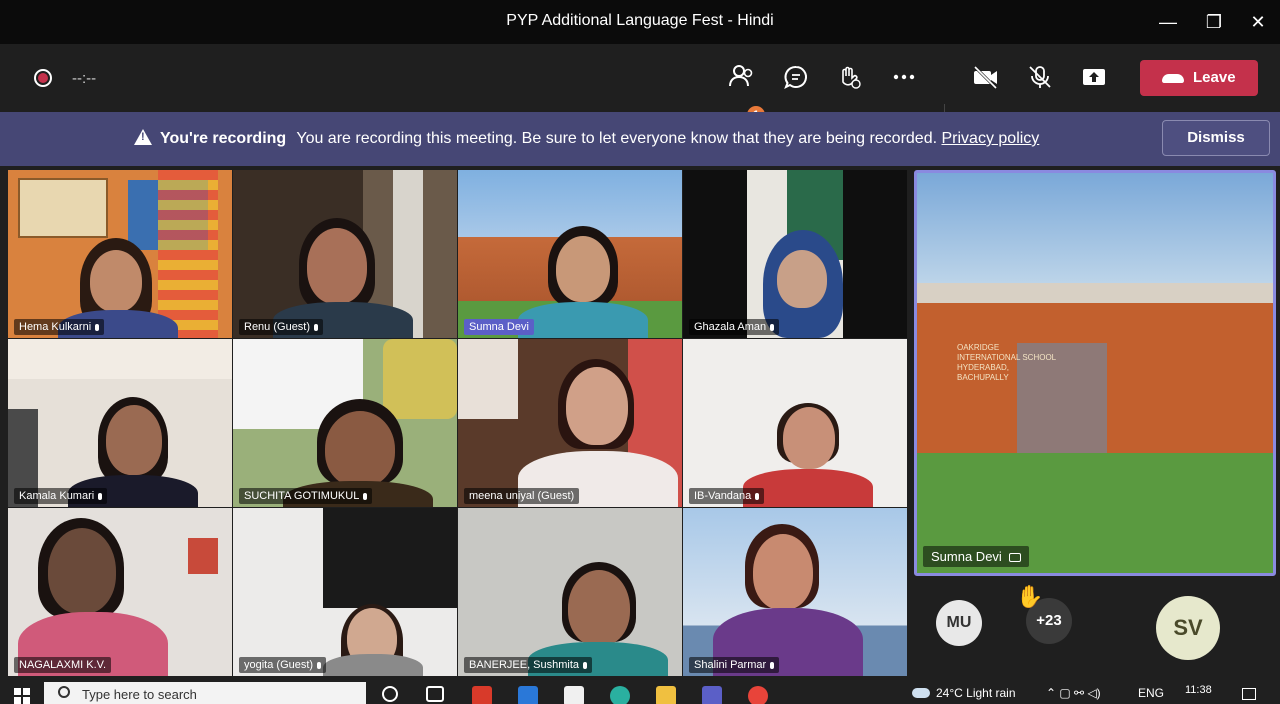 This screenshot has width=1280, height=704. I want to click on mic-off-icon, so click(1040, 78).